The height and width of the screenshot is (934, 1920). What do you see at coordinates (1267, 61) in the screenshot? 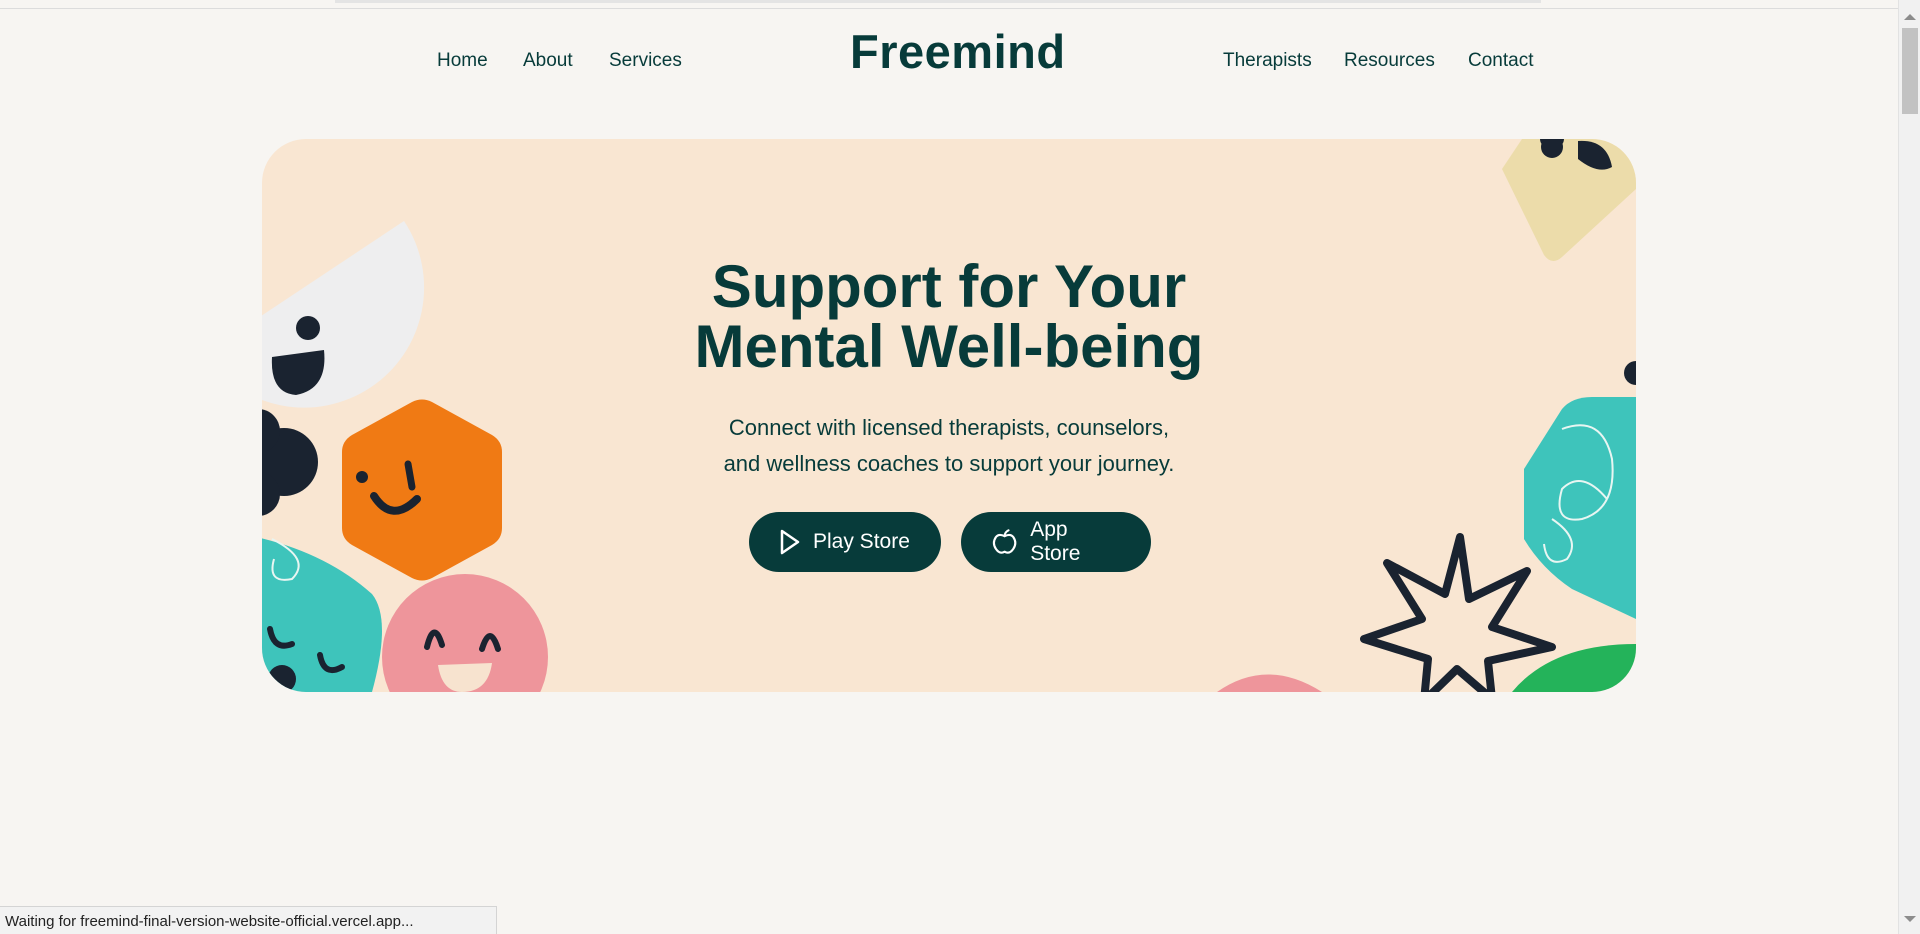
I see `nav-therapists-link: Therapists` at bounding box center [1267, 61].